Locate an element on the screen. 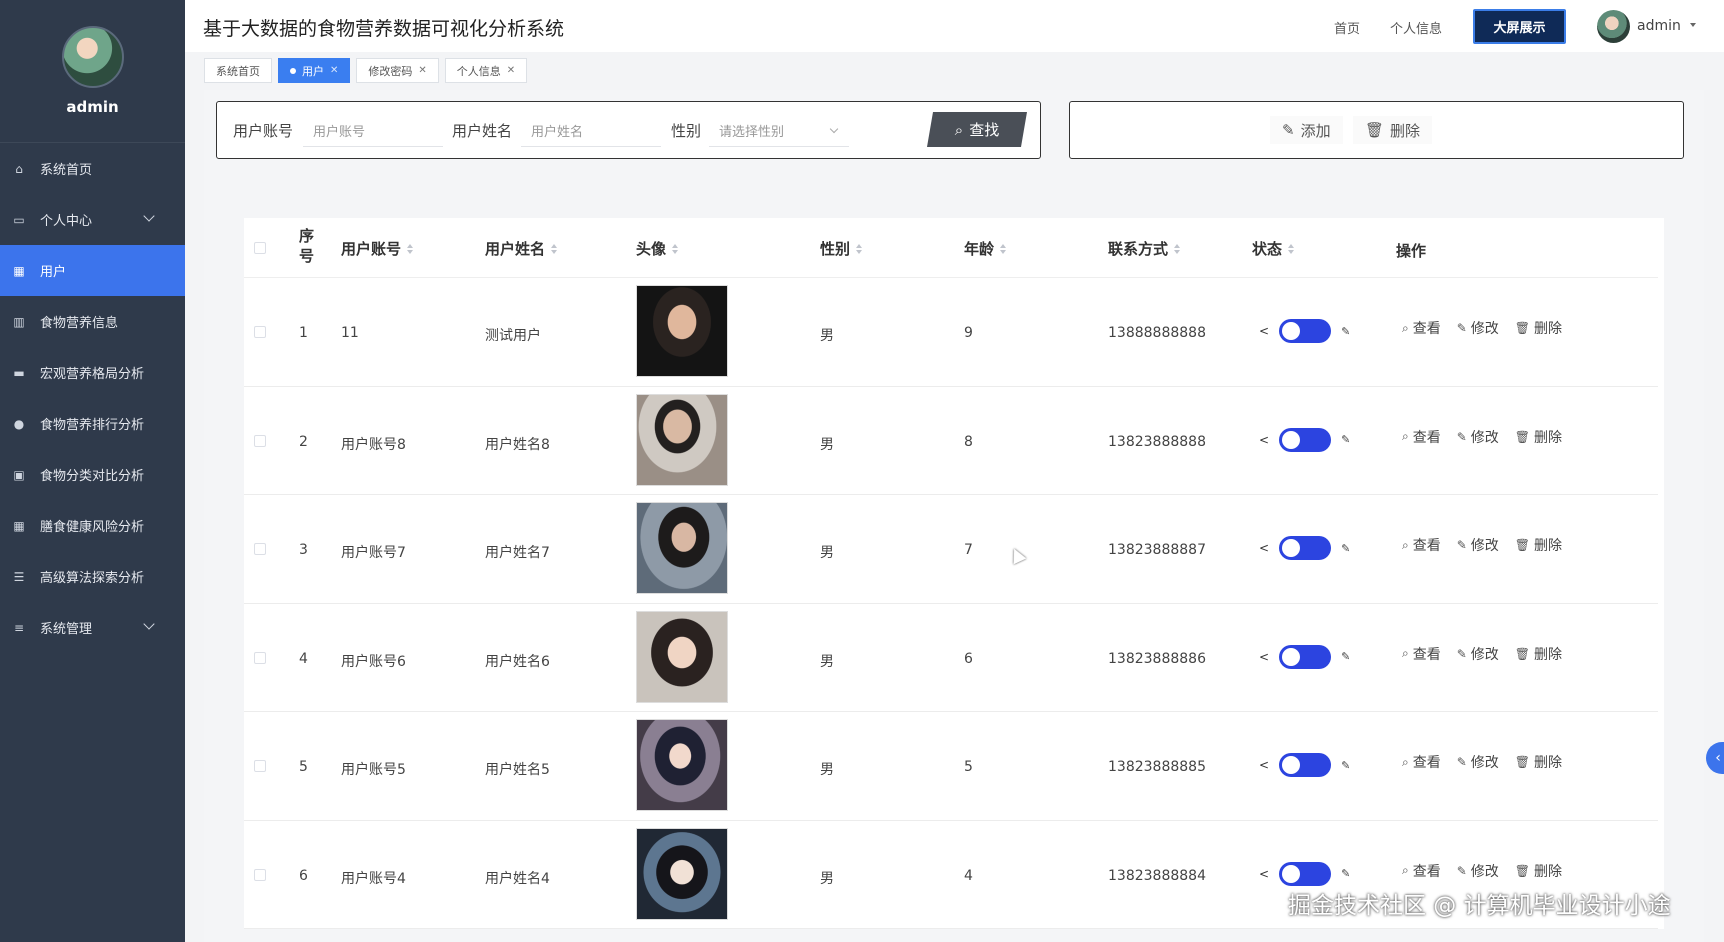 The width and height of the screenshot is (1724, 942). delete-button-label: 删除 is located at coordinates (1405, 130).